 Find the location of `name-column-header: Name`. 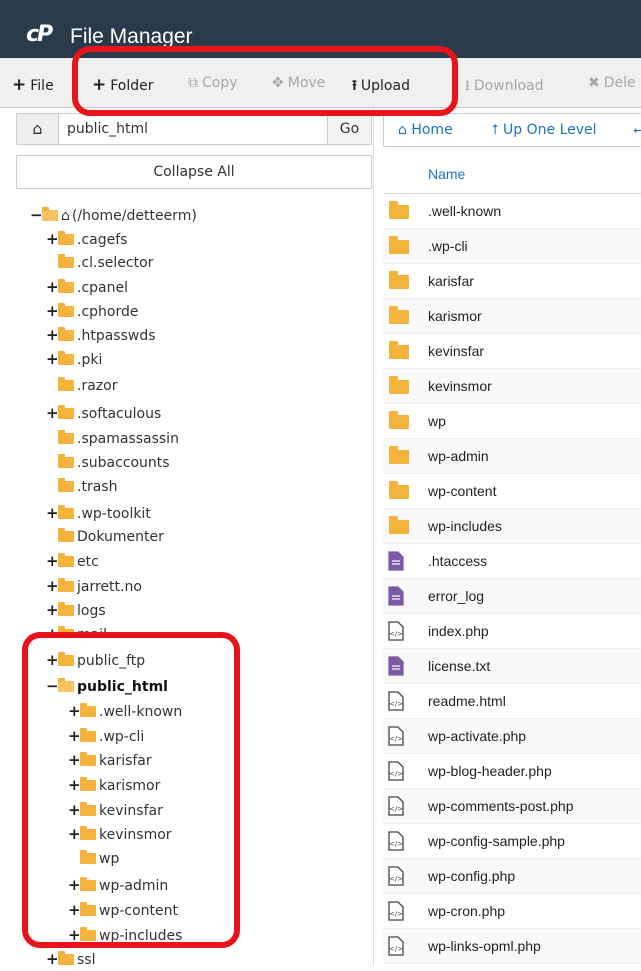

name-column-header: Name is located at coordinates (446, 174).